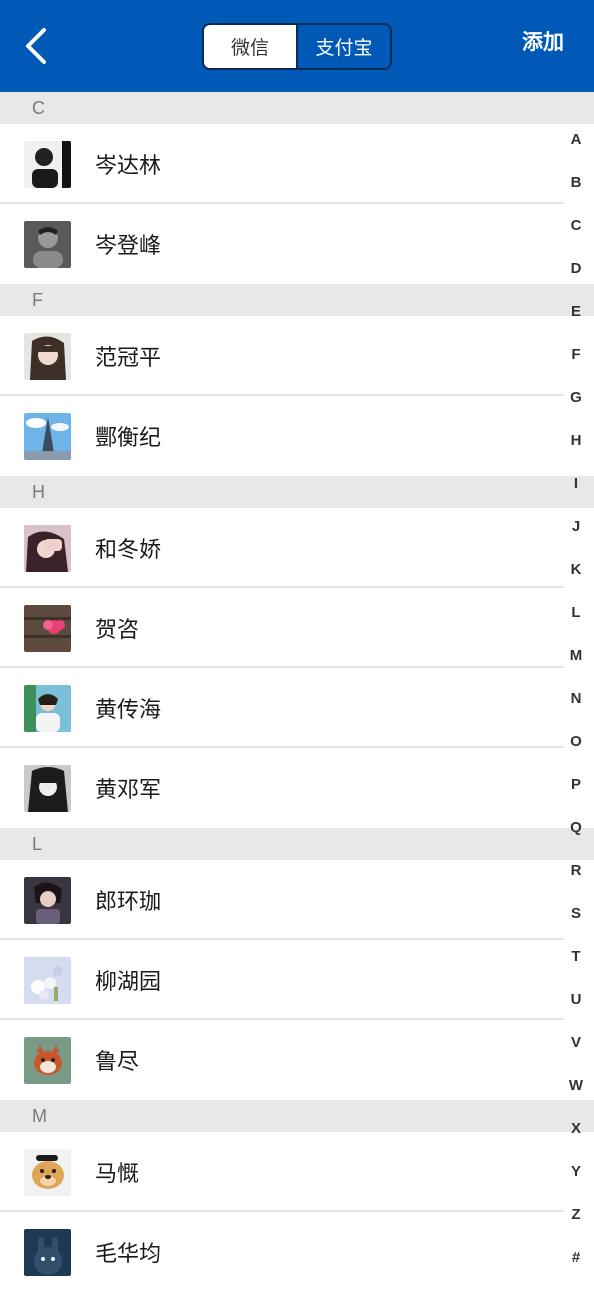 The width and height of the screenshot is (594, 1292). Describe the element at coordinates (576, 569) in the screenshot. I see `index-letter: K` at that location.